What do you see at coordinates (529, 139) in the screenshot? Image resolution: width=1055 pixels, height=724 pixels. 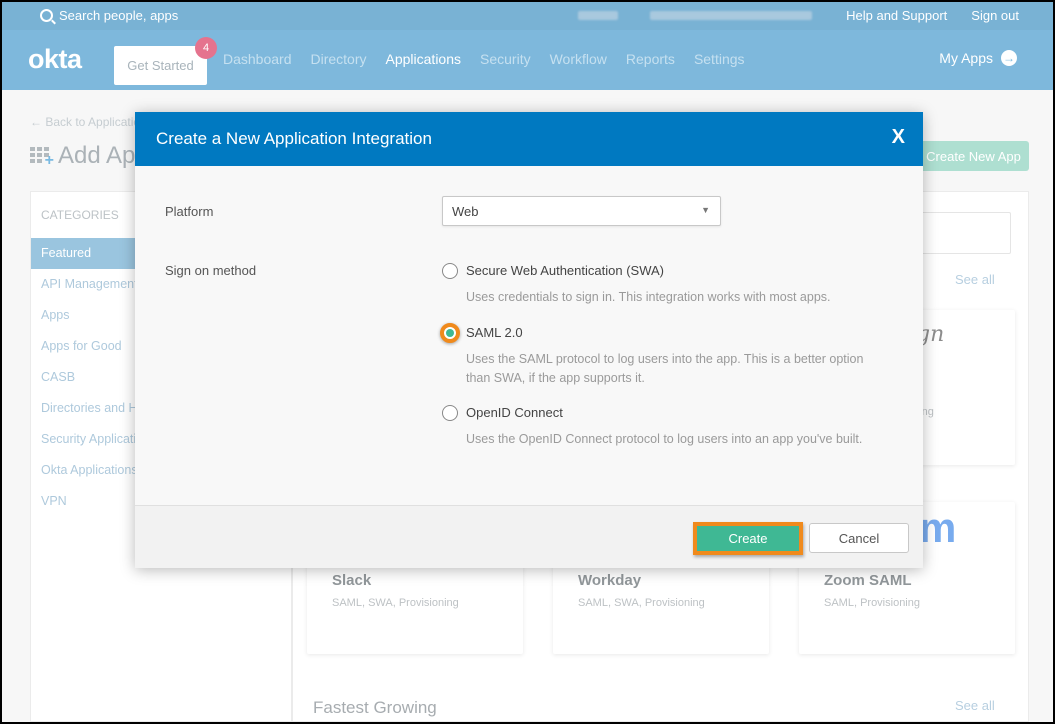 I see `dialog-header: Create a New Application Integration X` at bounding box center [529, 139].